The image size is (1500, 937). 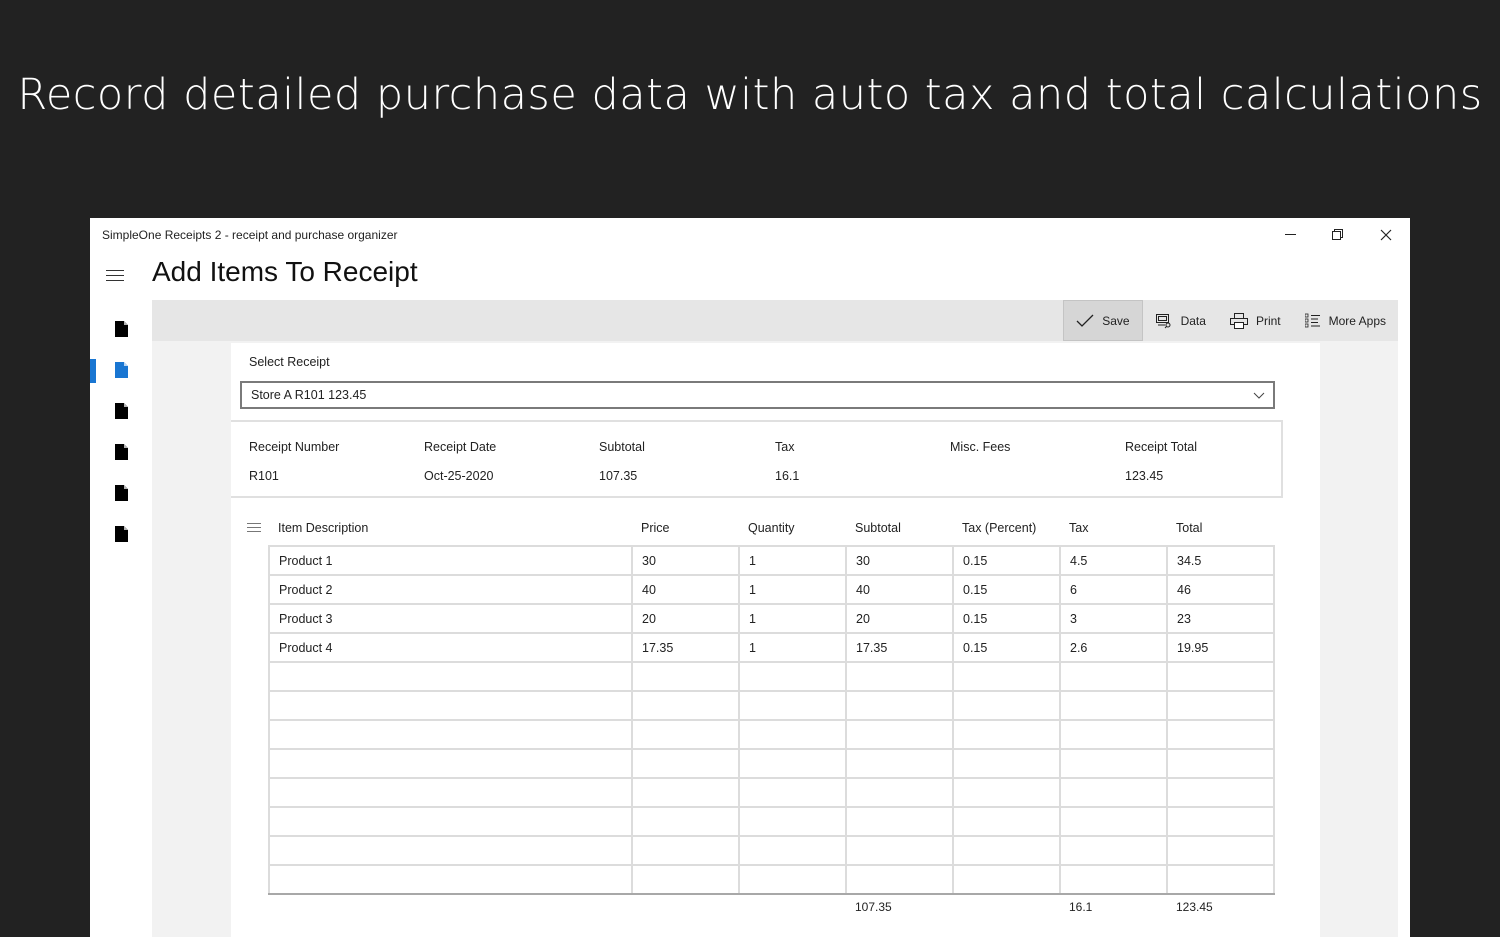 I want to click on grid-cell: 19.95, so click(x=1220, y=647).